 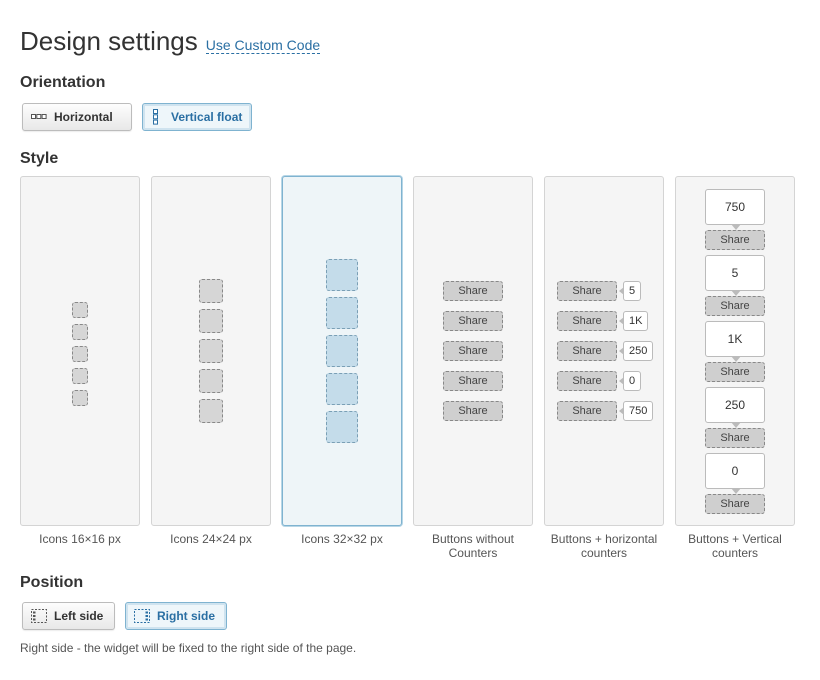 What do you see at coordinates (636, 351) in the screenshot?
I see `horizontal-counter: 250` at bounding box center [636, 351].